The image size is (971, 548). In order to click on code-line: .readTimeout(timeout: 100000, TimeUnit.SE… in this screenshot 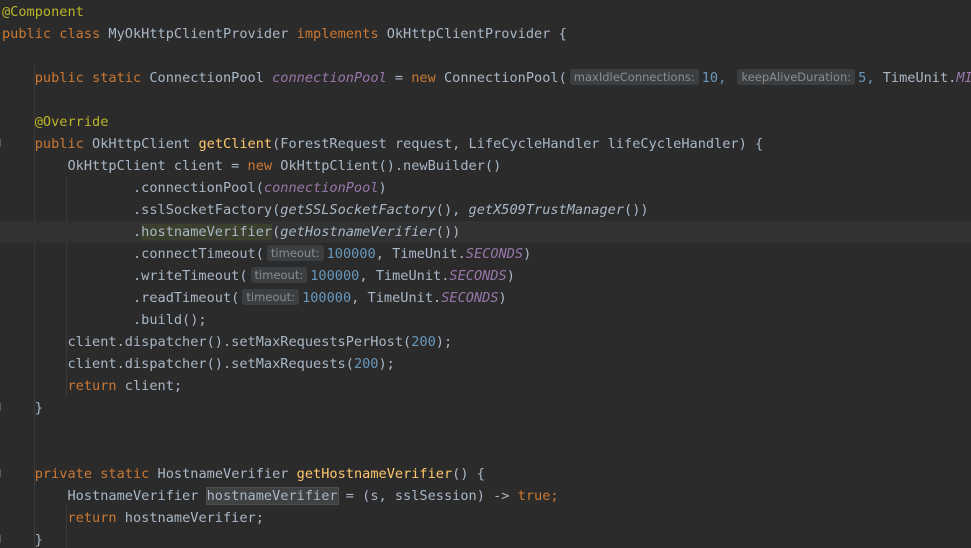, I will do `click(486, 298)`.